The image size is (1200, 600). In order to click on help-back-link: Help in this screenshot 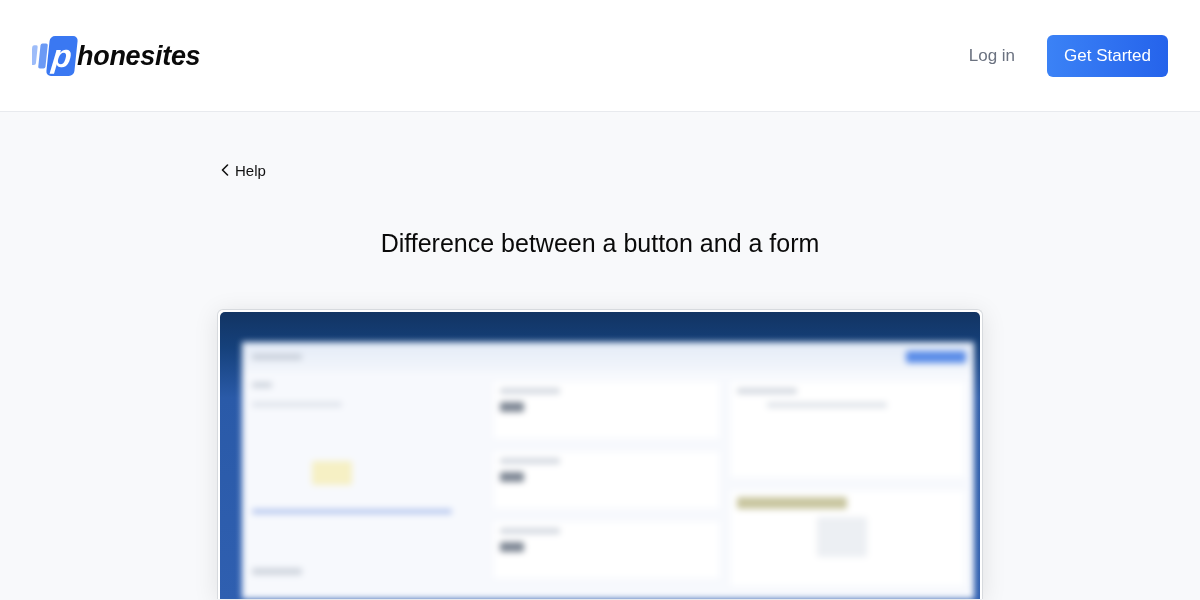, I will do `click(250, 170)`.